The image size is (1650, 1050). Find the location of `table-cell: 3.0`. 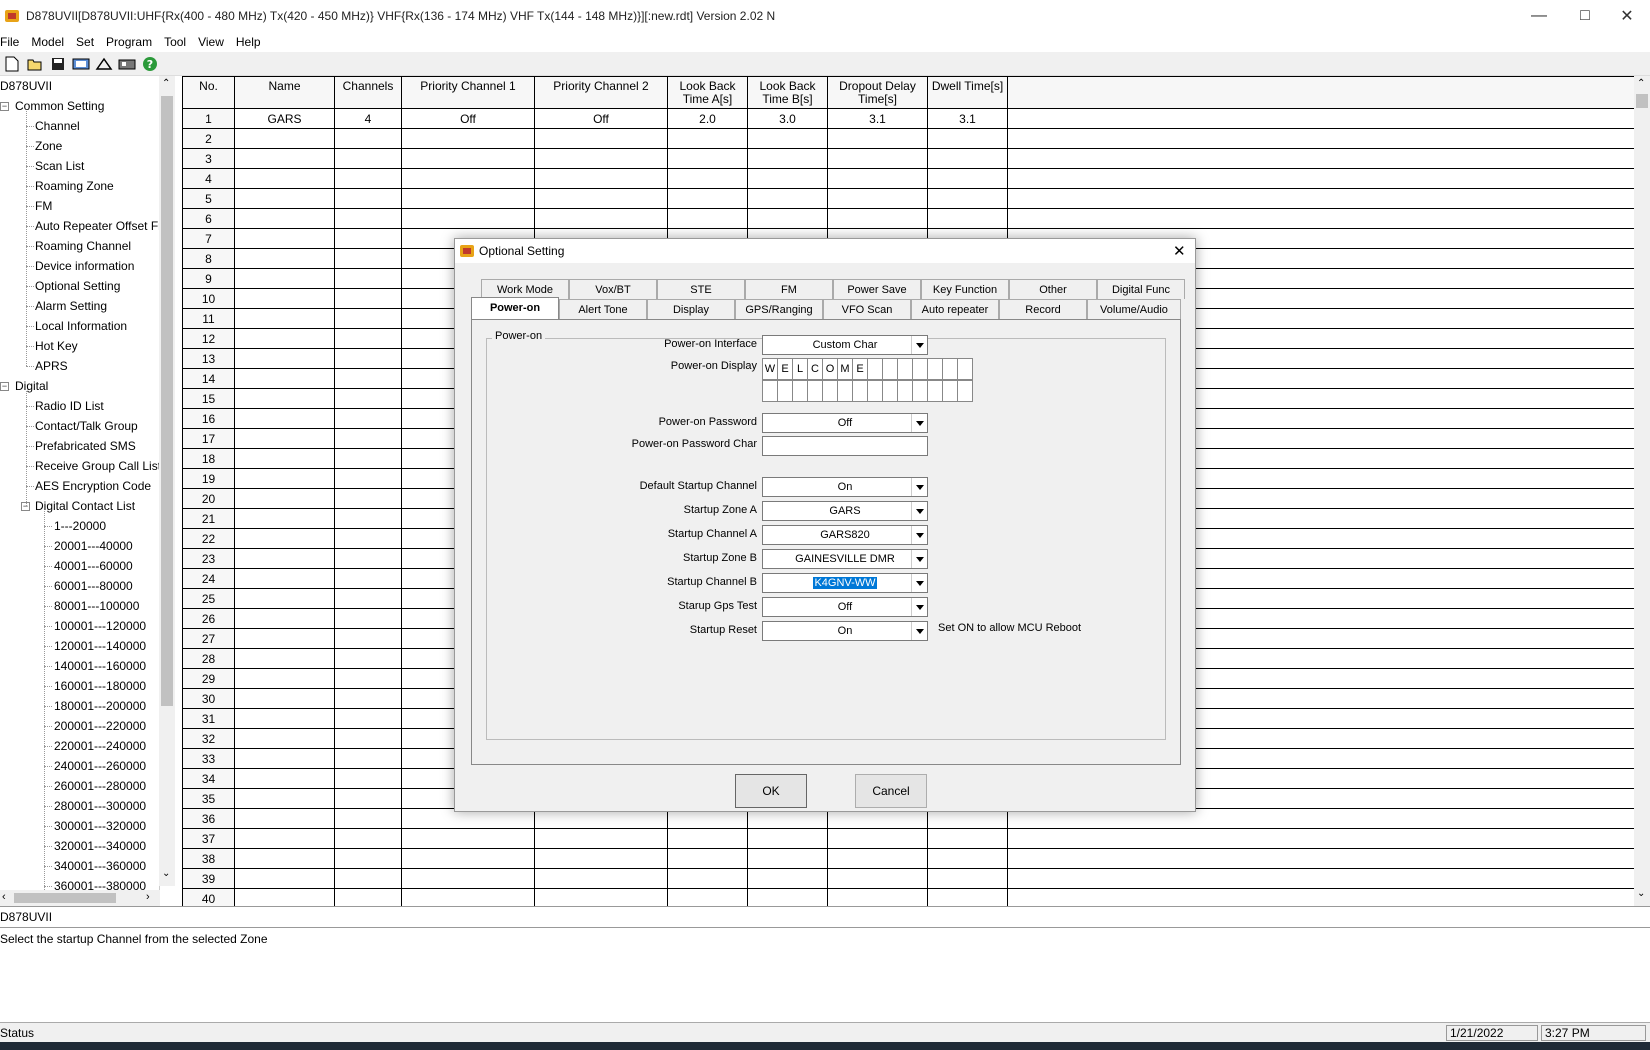

table-cell: 3.0 is located at coordinates (787, 118).